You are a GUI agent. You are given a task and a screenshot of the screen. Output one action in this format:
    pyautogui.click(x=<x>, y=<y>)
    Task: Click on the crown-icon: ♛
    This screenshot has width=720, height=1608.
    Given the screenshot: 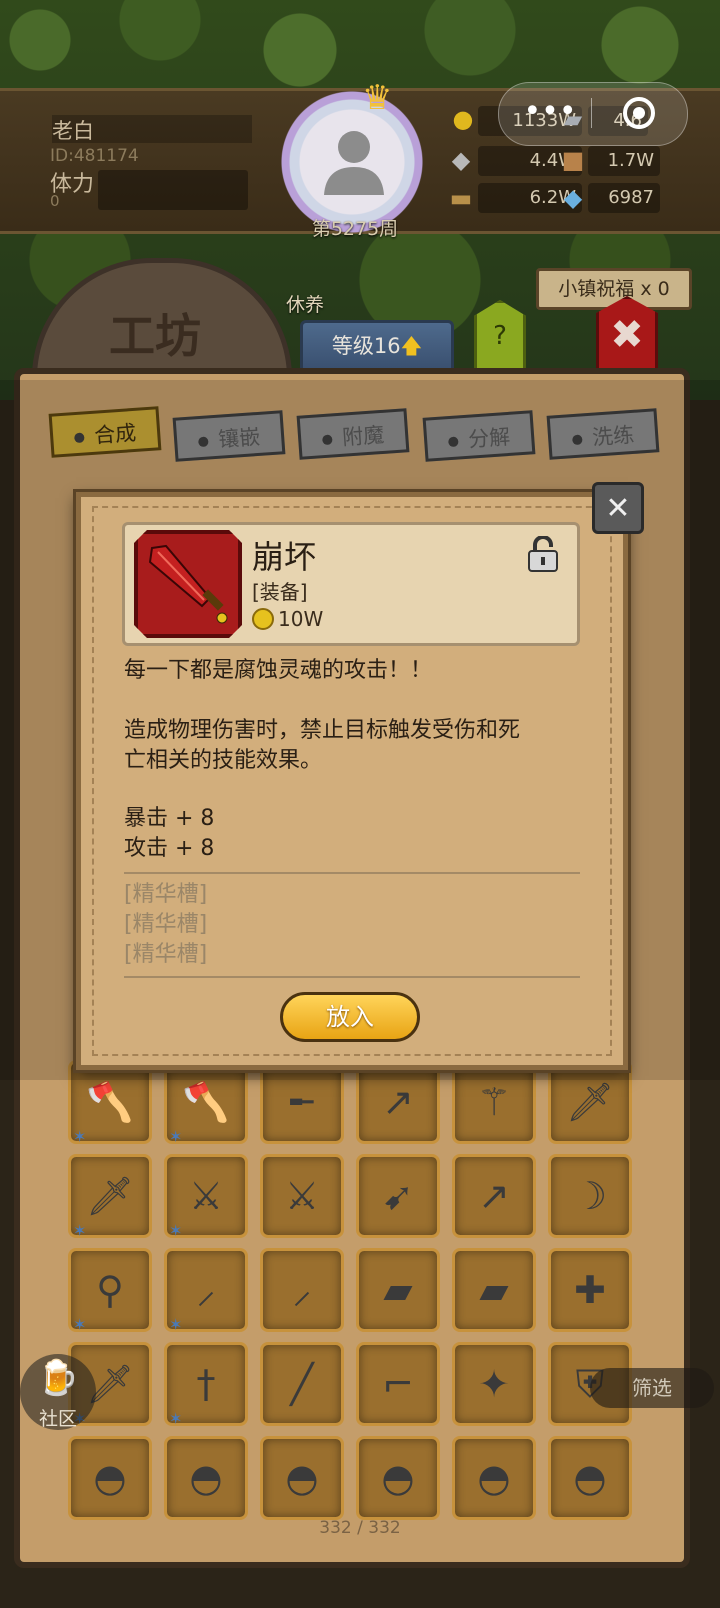 What is the action you would take?
    pyautogui.click(x=377, y=98)
    